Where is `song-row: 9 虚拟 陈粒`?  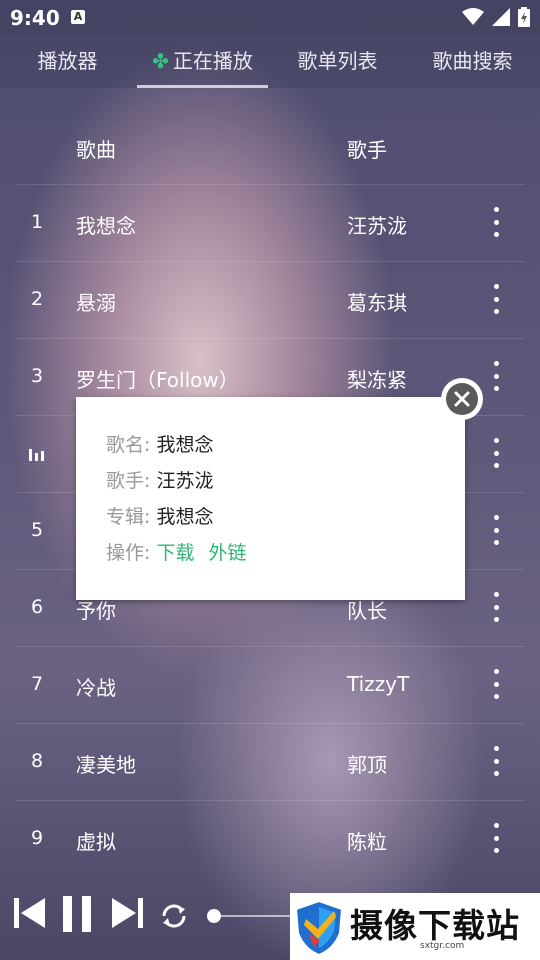 song-row: 9 虚拟 陈粒 is located at coordinates (270, 839).